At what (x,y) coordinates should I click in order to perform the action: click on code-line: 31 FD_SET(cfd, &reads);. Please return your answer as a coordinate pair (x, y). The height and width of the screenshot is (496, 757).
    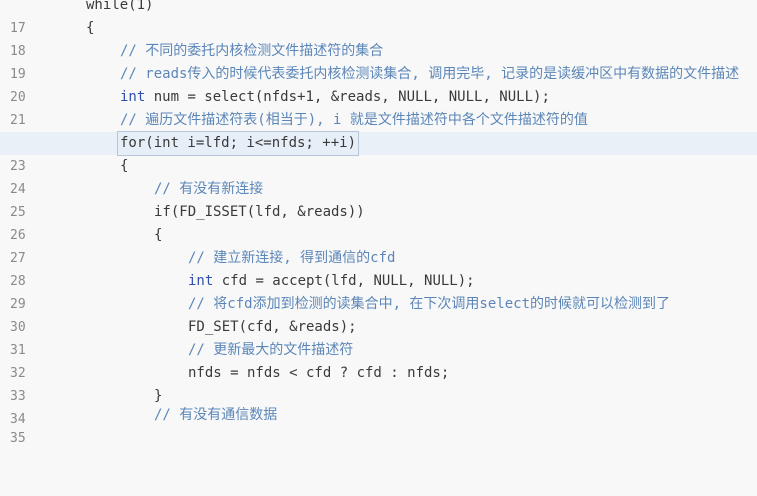
    Looking at the image, I should click on (378, 337).